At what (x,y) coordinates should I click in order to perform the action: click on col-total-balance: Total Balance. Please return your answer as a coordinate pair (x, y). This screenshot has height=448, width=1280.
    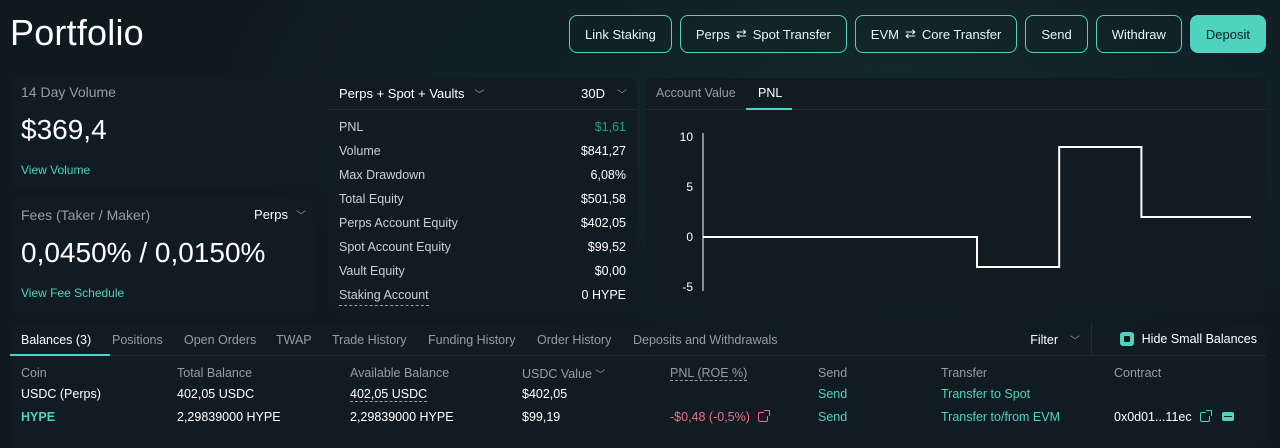
    Looking at the image, I should click on (215, 373).